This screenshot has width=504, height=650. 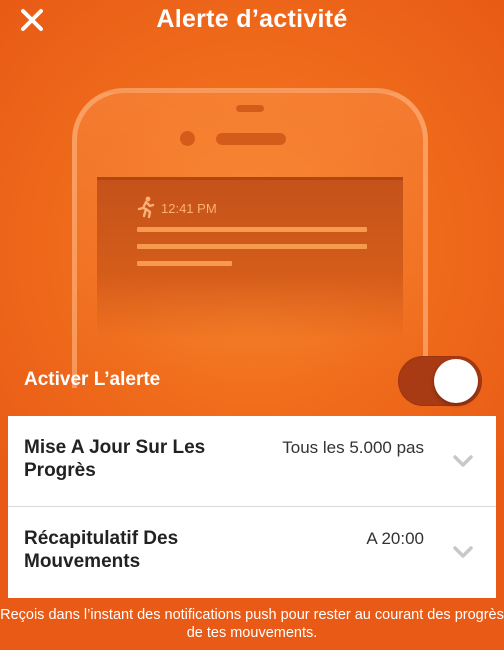 I want to click on page-title: Alerte d’activité, so click(x=252, y=19).